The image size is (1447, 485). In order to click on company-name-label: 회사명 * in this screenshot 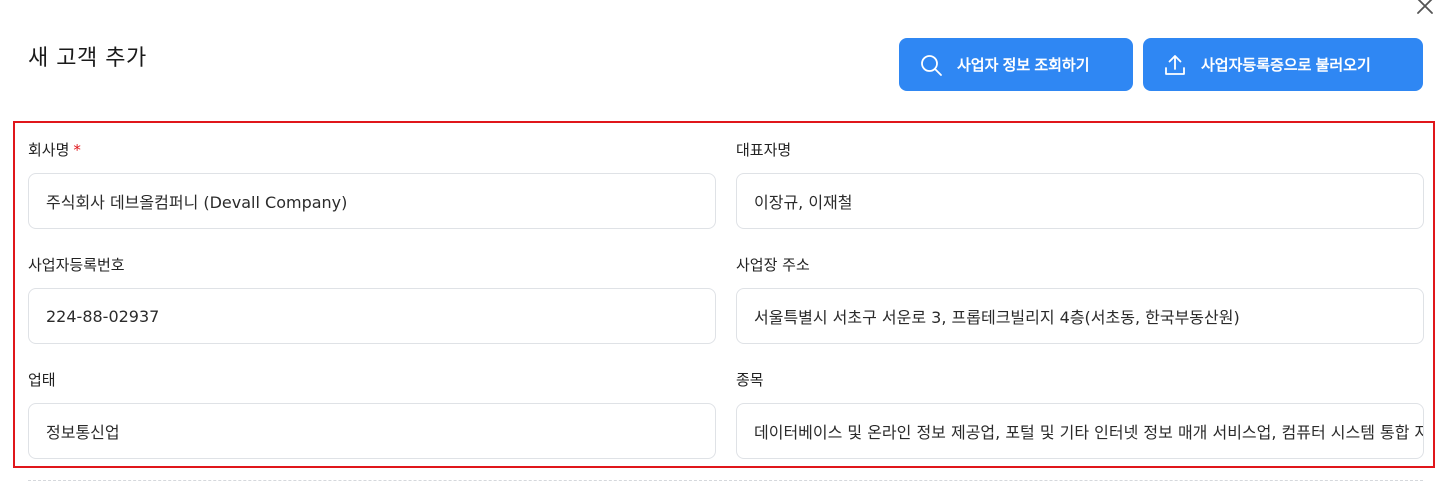, I will do `click(54, 150)`.